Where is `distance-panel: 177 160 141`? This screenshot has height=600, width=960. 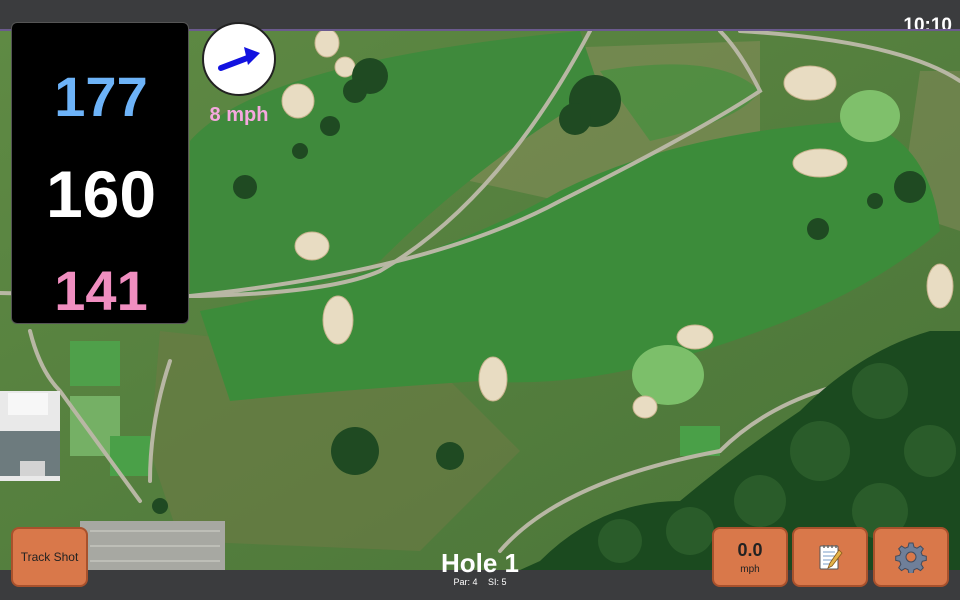
distance-panel: 177 160 141 is located at coordinates (100, 173).